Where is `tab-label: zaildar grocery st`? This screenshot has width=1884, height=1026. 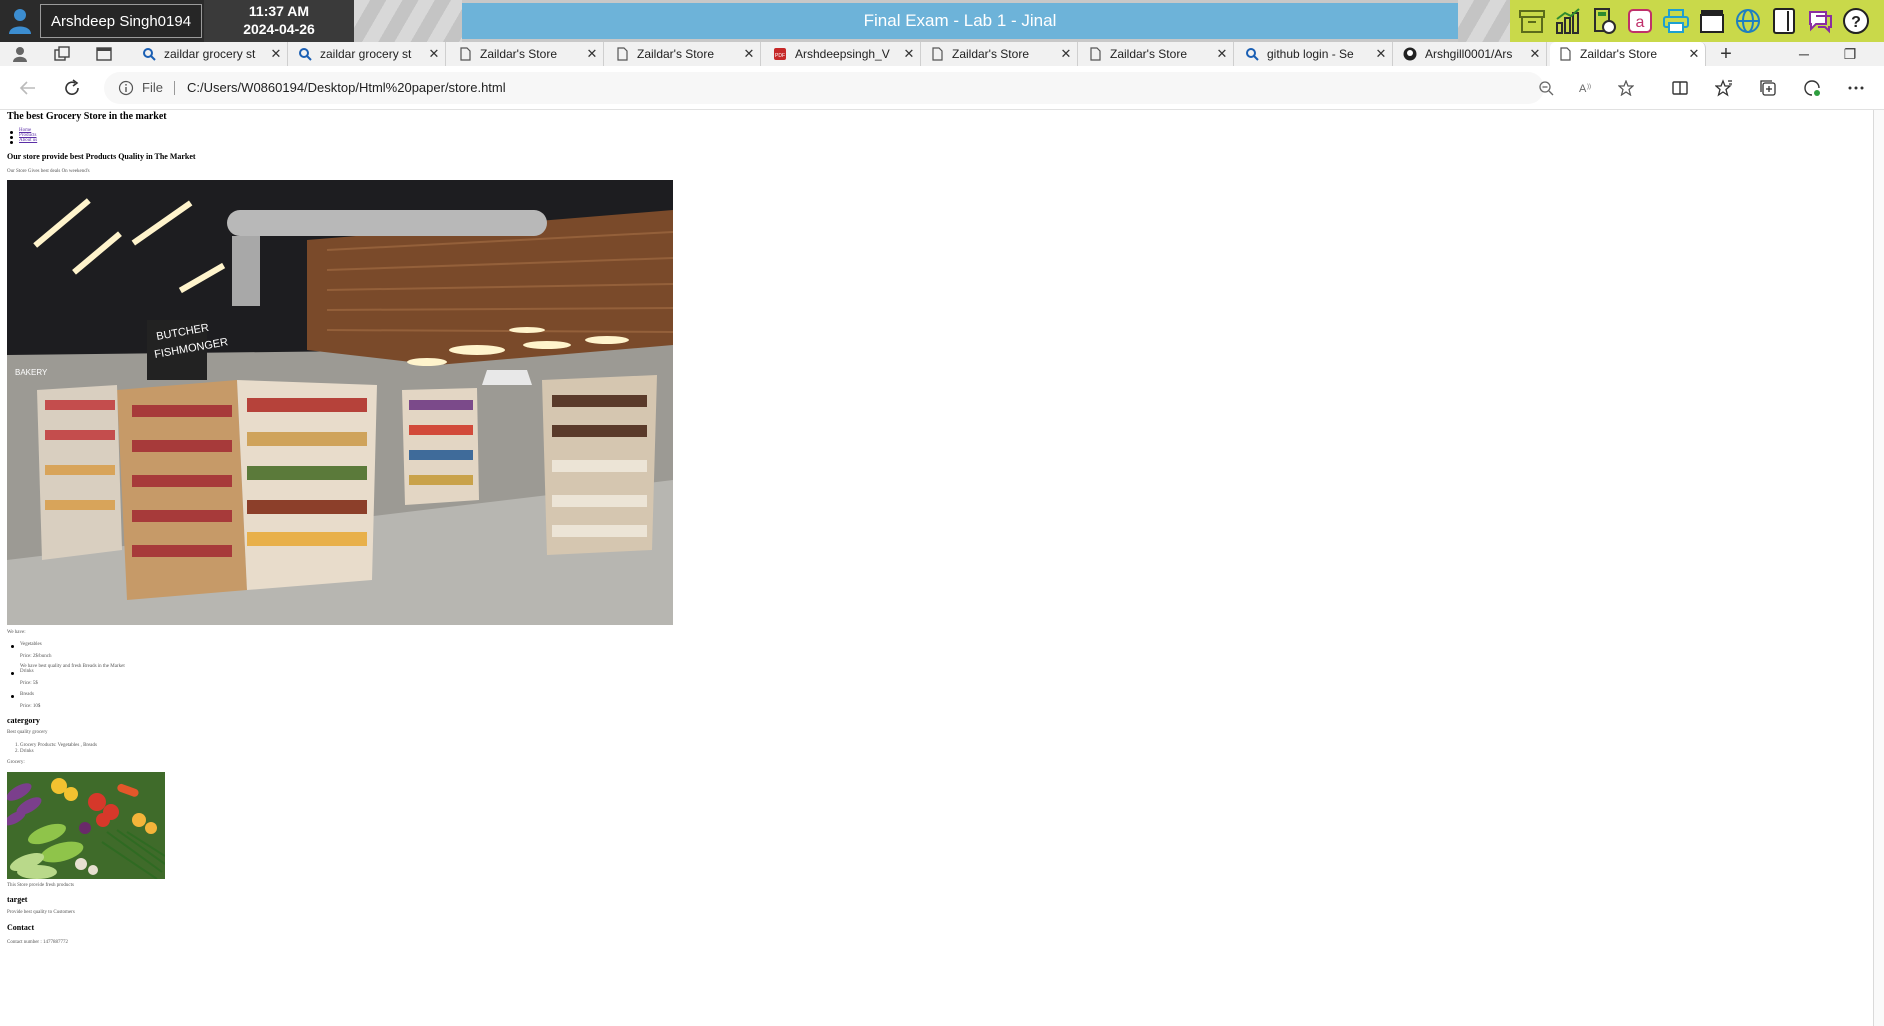
tab-label: zaildar grocery st is located at coordinates (210, 54).